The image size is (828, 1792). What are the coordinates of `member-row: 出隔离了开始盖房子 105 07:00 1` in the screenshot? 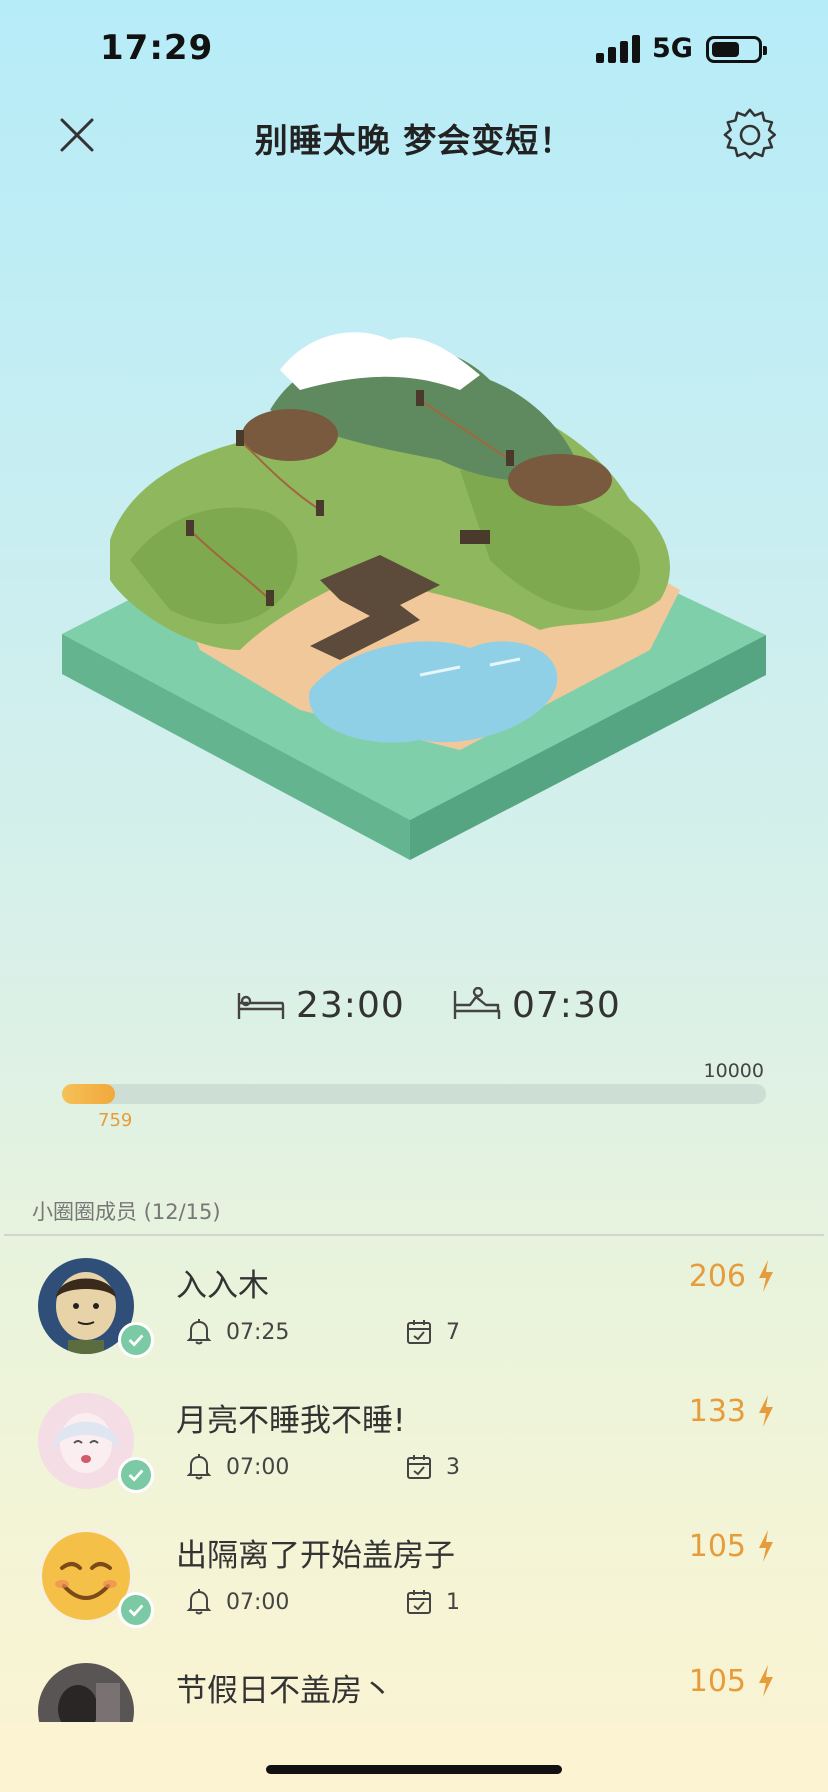 It's located at (414, 1587).